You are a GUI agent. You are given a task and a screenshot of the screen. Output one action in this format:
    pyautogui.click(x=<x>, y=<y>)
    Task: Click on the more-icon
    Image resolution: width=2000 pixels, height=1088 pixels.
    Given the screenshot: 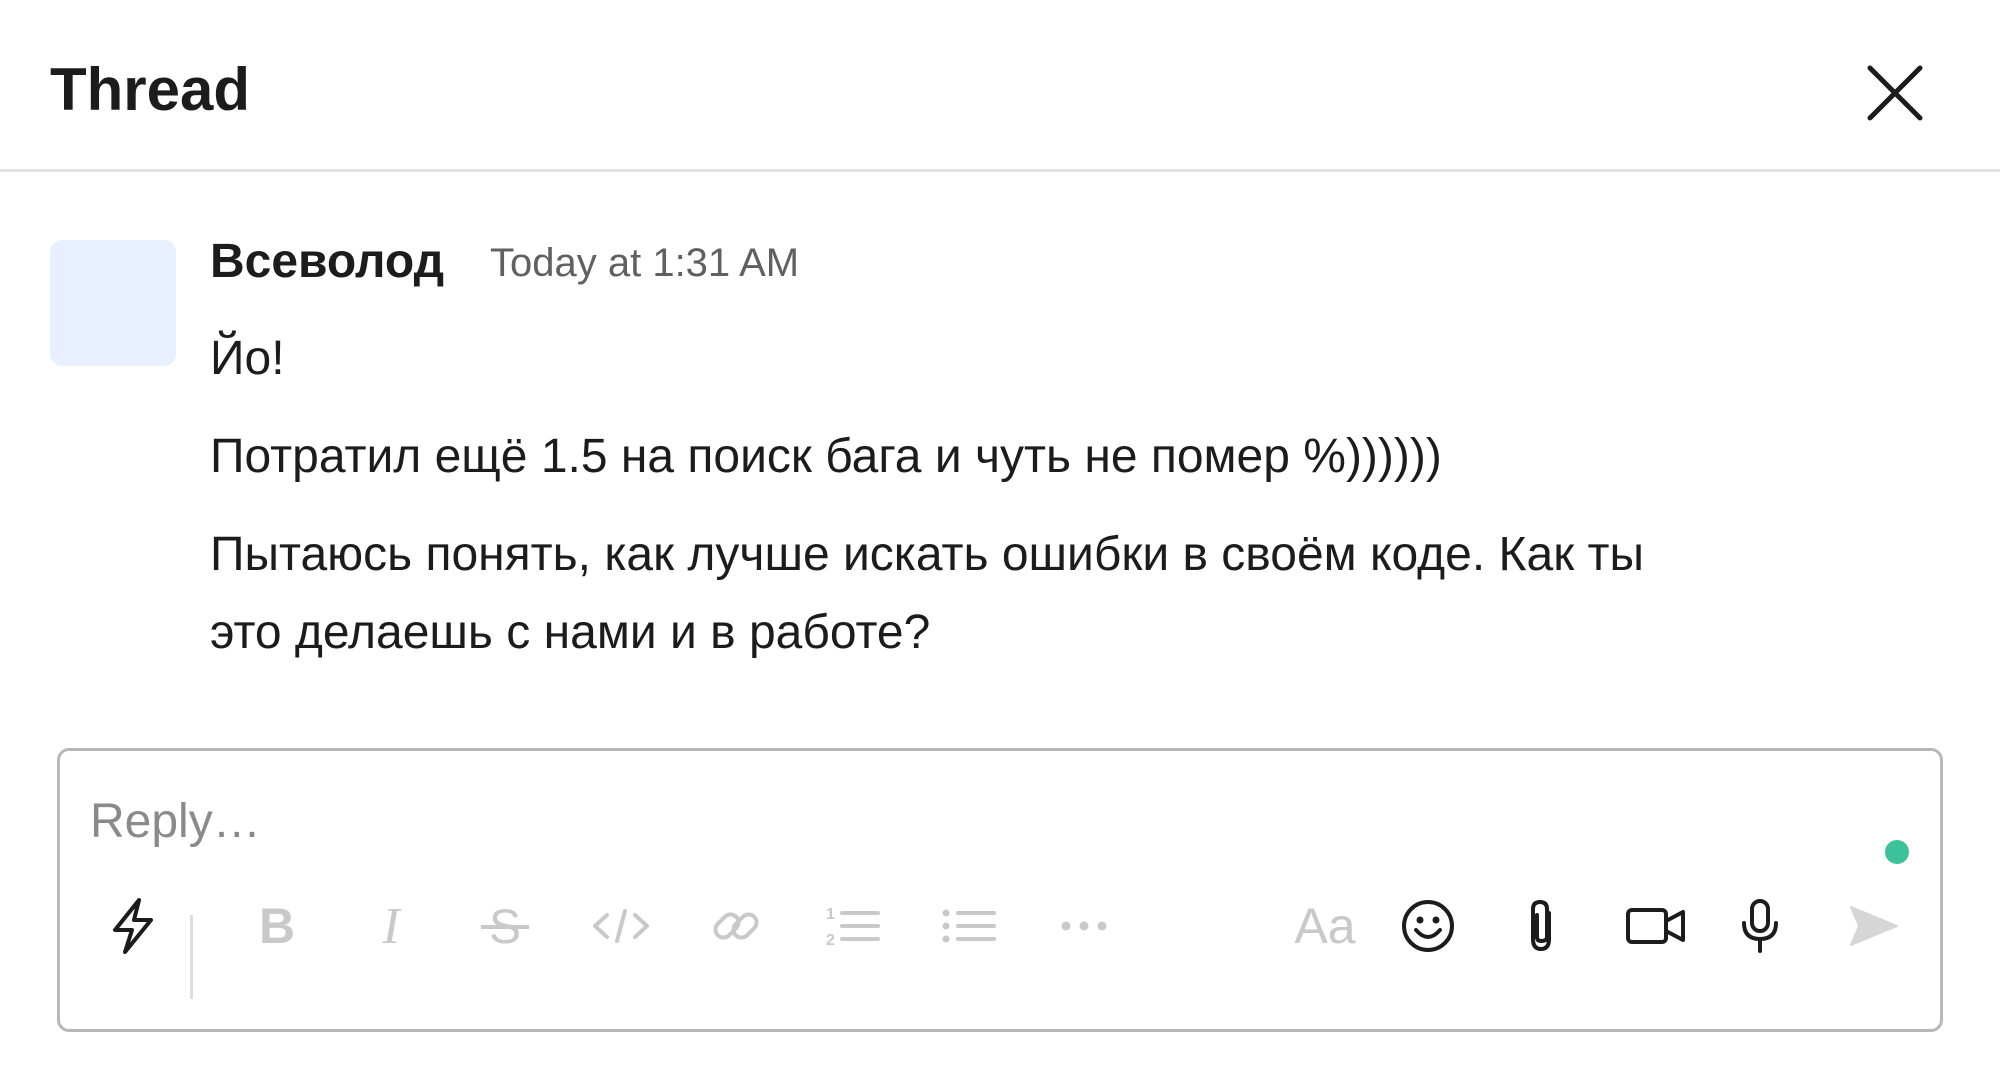 What is the action you would take?
    pyautogui.click(x=1084, y=926)
    